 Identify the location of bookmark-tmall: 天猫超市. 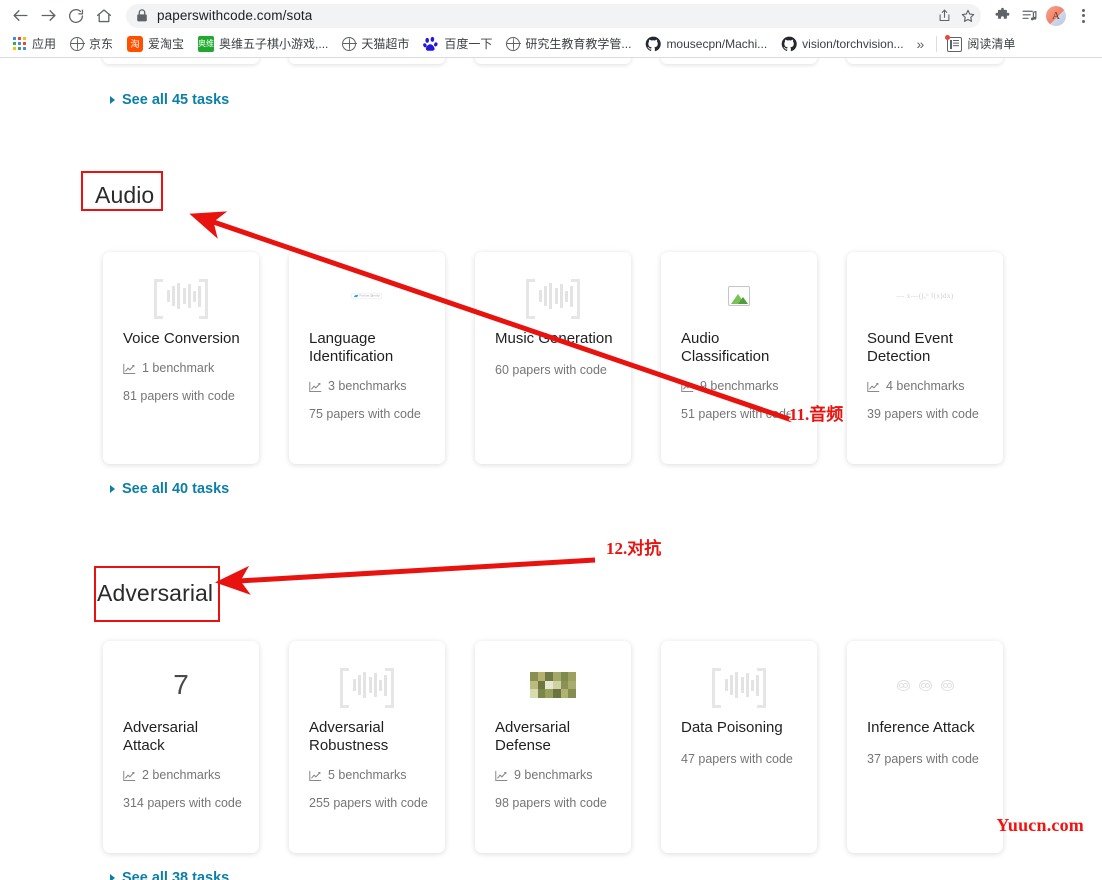
(375, 44).